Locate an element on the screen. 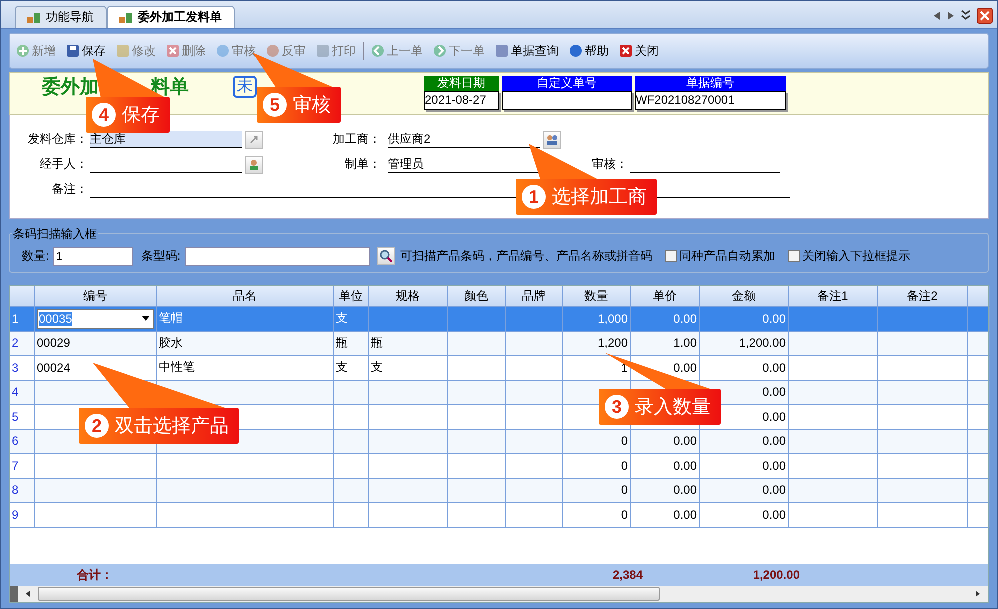  search-button is located at coordinates (385, 256).